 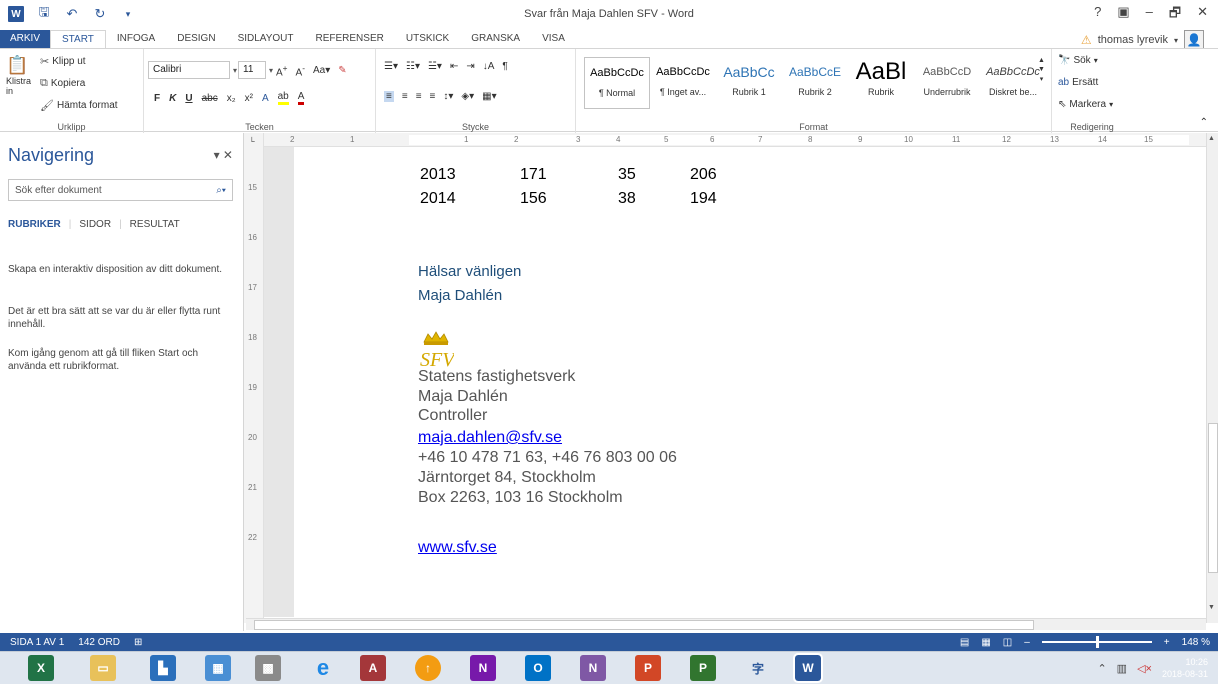 I want to click on font-name-select: Calibri ▾, so click(x=192, y=70).